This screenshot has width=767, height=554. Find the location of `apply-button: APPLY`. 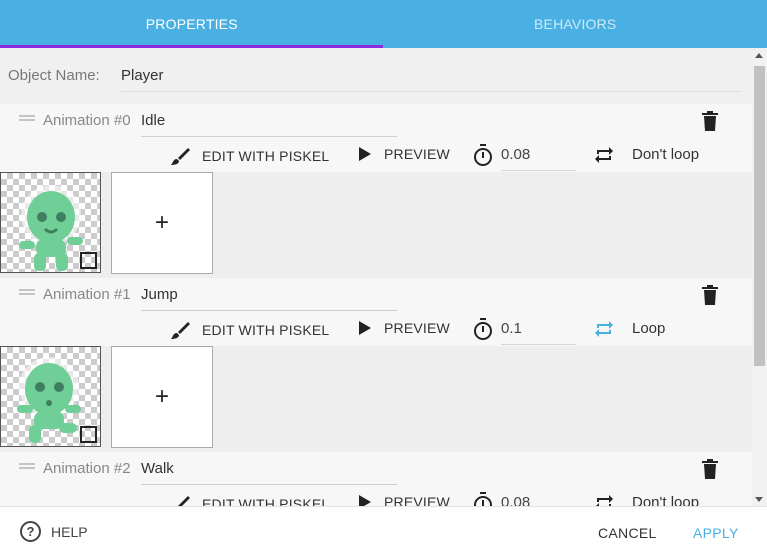

apply-button: APPLY is located at coordinates (716, 533).